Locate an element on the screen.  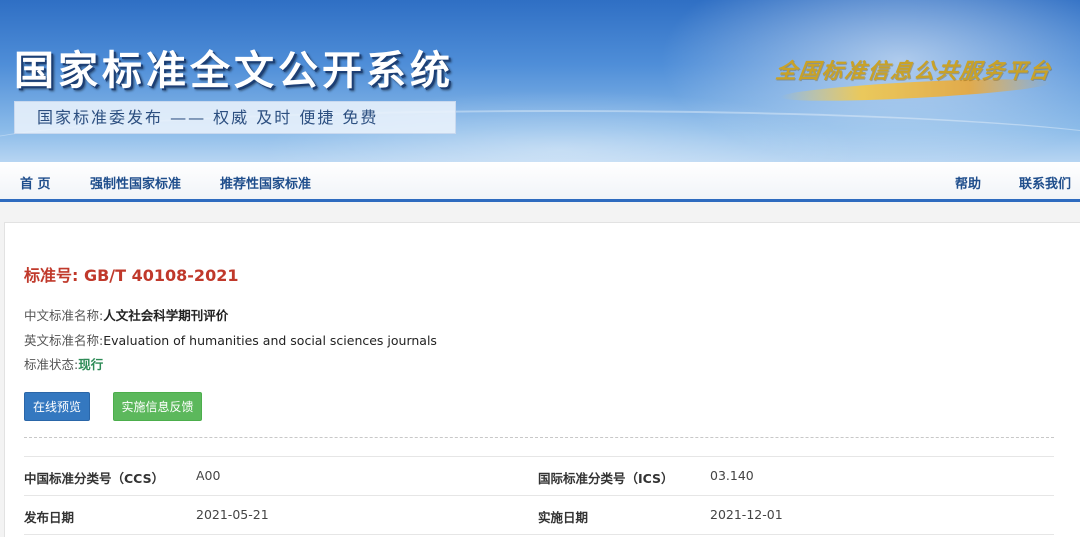
nav-home: 首 页 is located at coordinates (35, 182).